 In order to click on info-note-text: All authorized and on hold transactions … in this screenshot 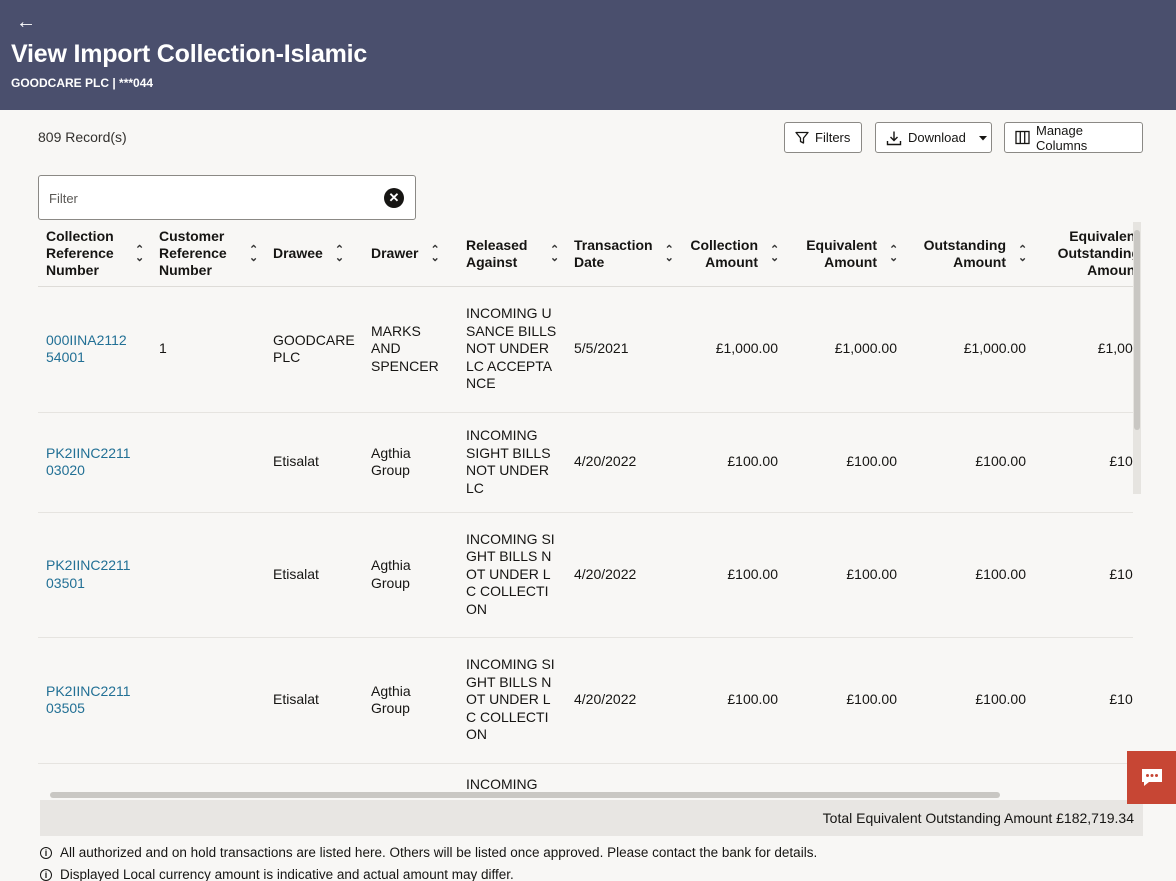, I will do `click(439, 852)`.